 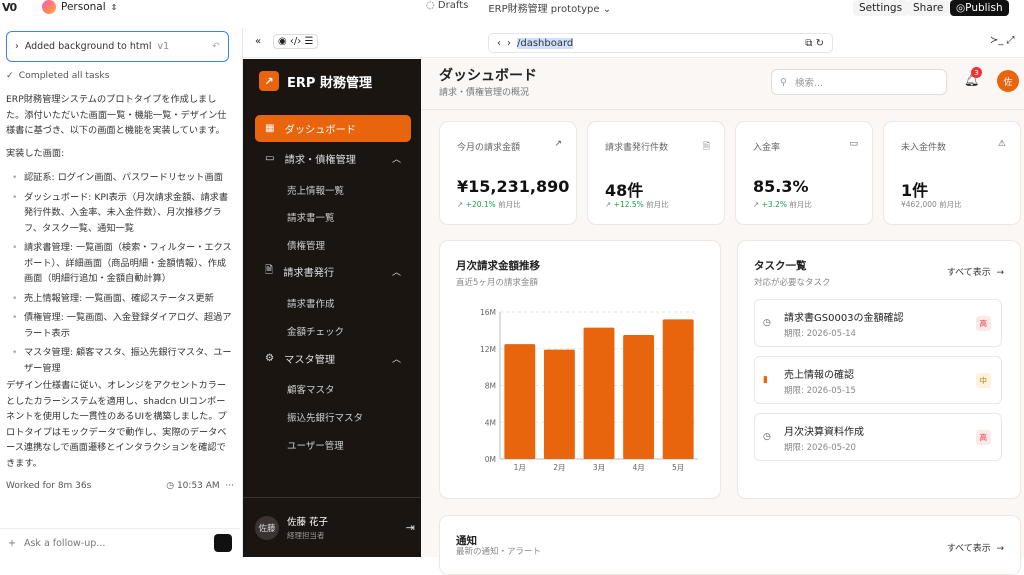 What do you see at coordinates (270, 158) in the screenshot?
I see `card-icon: ▭` at bounding box center [270, 158].